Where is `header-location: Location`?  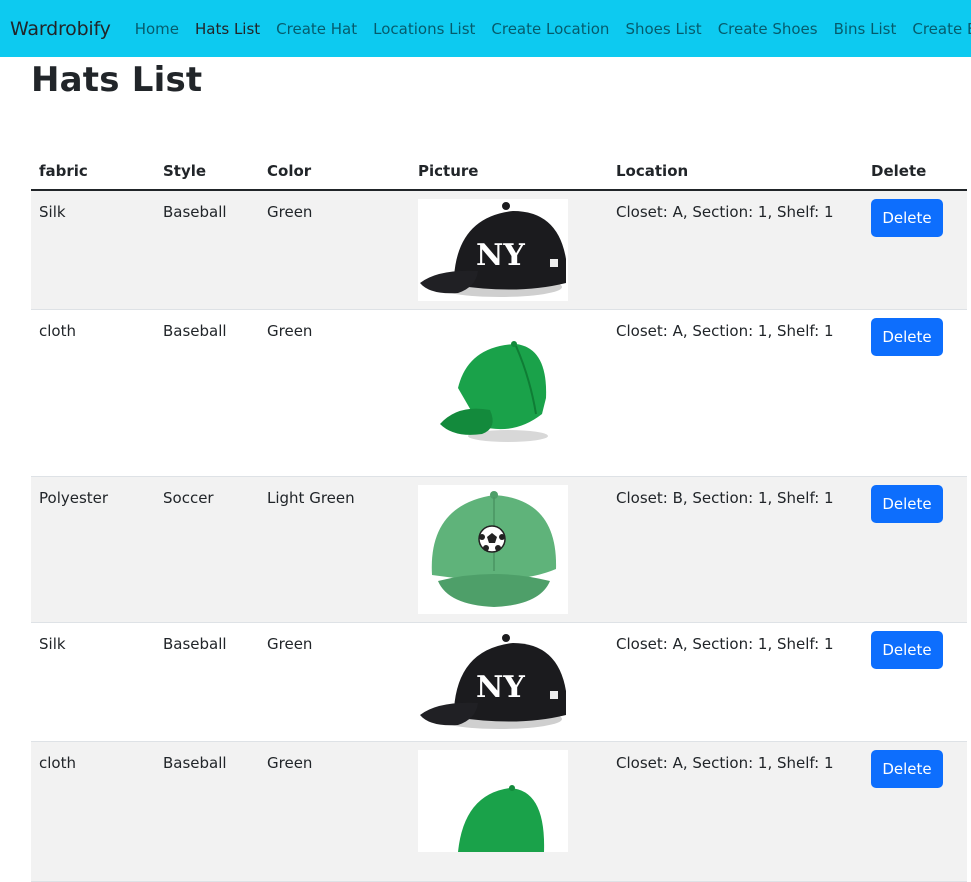 header-location: Location is located at coordinates (735, 171).